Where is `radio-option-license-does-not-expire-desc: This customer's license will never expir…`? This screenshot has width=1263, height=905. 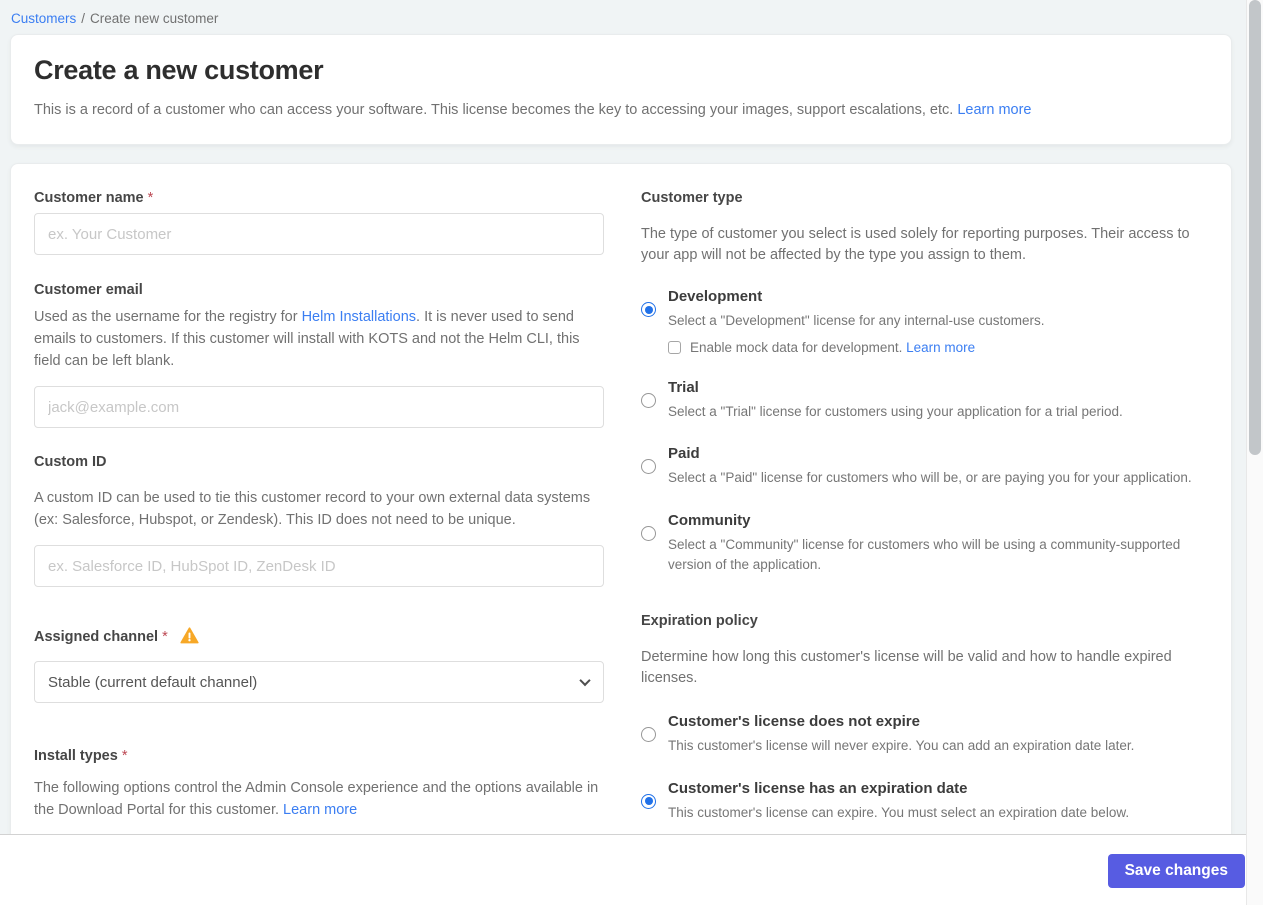
radio-option-license-does-not-expire-desc: This customer's license will never expir… is located at coordinates (901, 746).